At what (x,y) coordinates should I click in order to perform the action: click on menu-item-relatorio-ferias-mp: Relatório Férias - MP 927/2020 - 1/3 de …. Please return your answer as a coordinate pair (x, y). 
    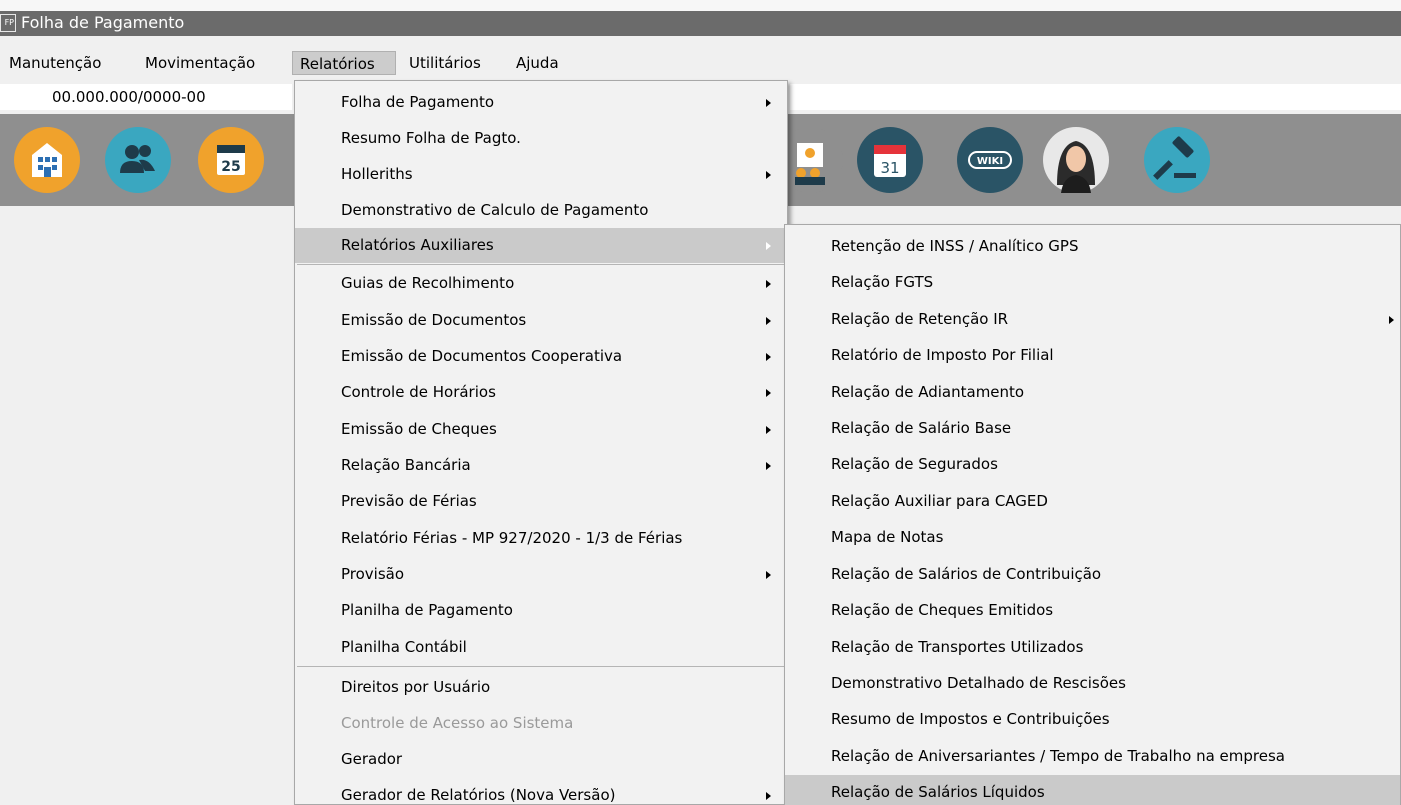
    Looking at the image, I should click on (541, 538).